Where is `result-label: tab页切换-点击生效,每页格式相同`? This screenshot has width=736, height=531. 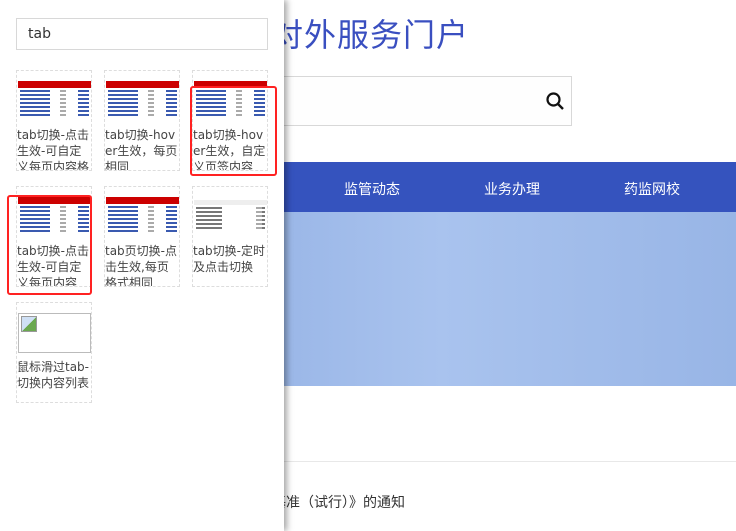 result-label: tab页切换-点击生效,每页格式相同 is located at coordinates (141, 265).